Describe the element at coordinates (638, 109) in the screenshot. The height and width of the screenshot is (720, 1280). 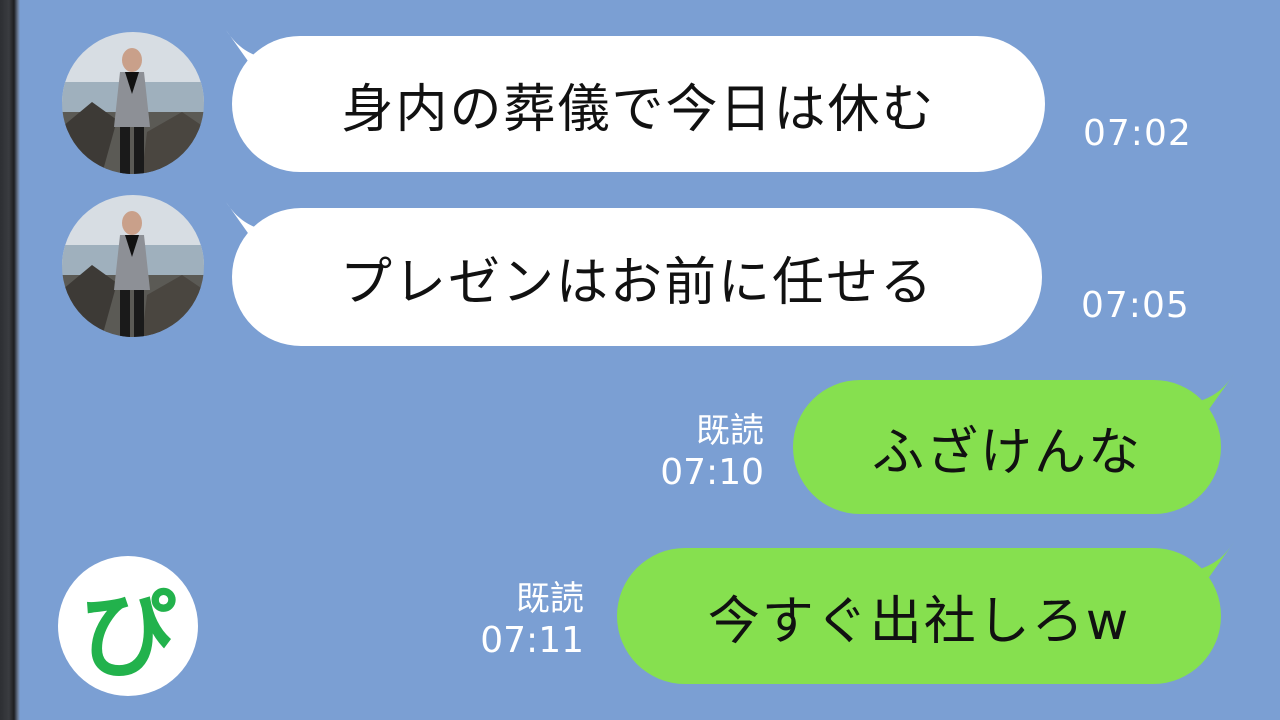
I see `message-text: 身内の葬儀で今日は休む` at that location.